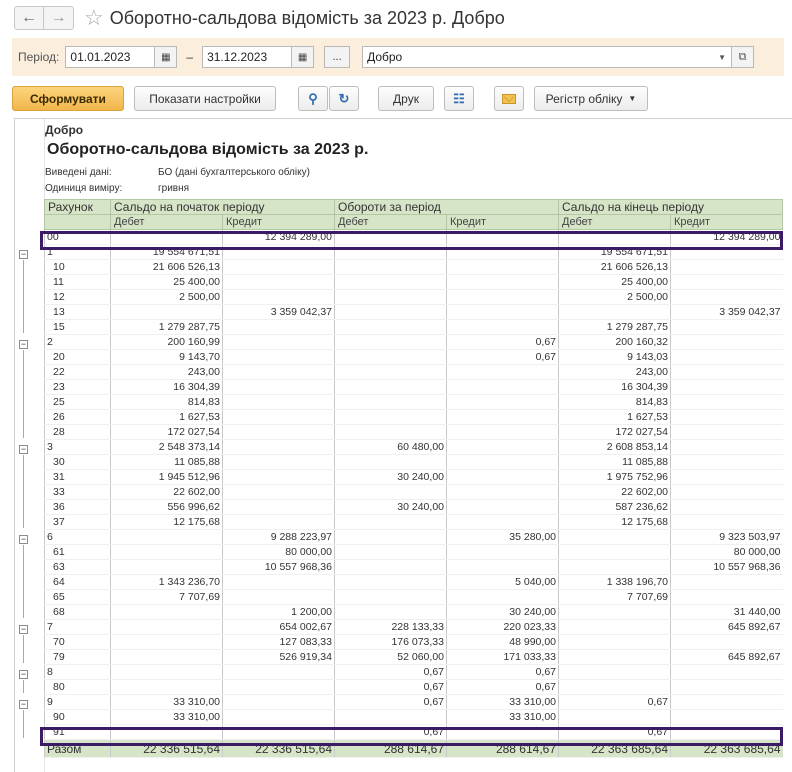 The height and width of the screenshot is (772, 792). I want to click on account-cell: 31, so click(77, 477).